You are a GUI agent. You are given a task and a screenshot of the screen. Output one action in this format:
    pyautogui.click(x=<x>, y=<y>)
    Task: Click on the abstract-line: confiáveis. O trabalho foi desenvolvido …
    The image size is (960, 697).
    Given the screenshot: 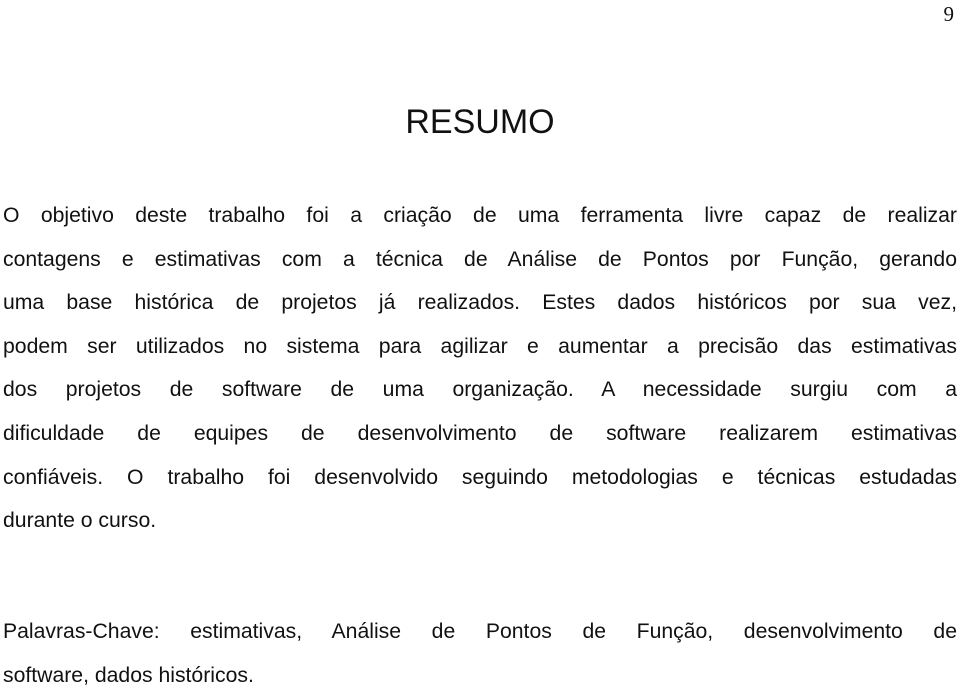 What is the action you would take?
    pyautogui.click(x=480, y=477)
    